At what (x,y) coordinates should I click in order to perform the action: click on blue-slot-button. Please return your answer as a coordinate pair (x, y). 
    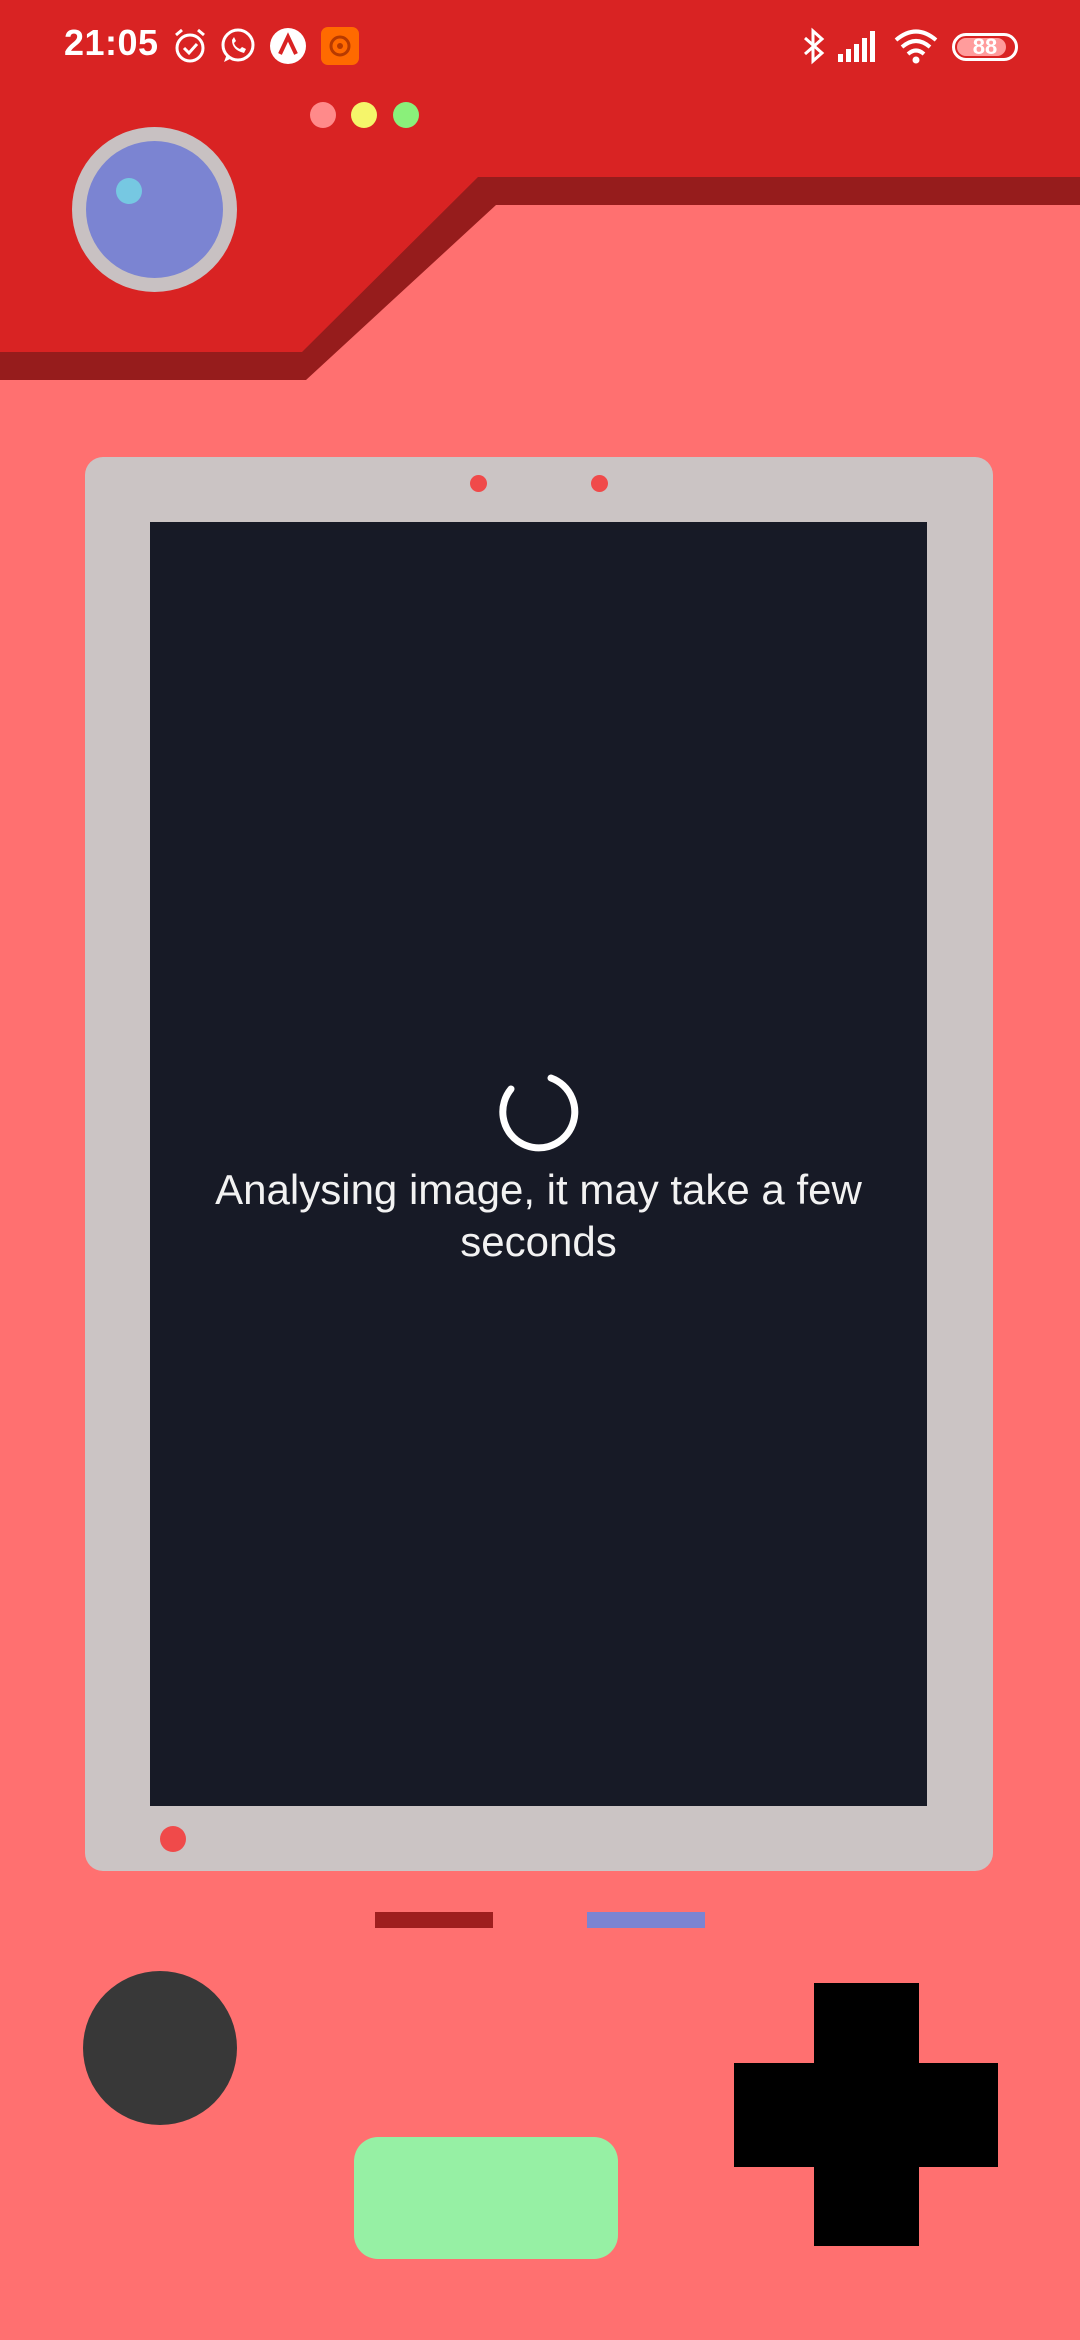
    Looking at the image, I should click on (646, 1920).